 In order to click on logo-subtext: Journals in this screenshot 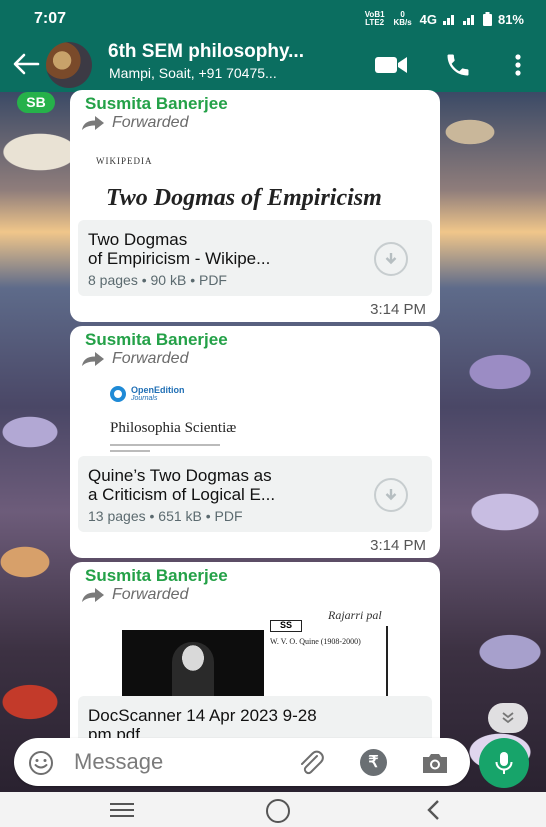, I will do `click(144, 398)`.